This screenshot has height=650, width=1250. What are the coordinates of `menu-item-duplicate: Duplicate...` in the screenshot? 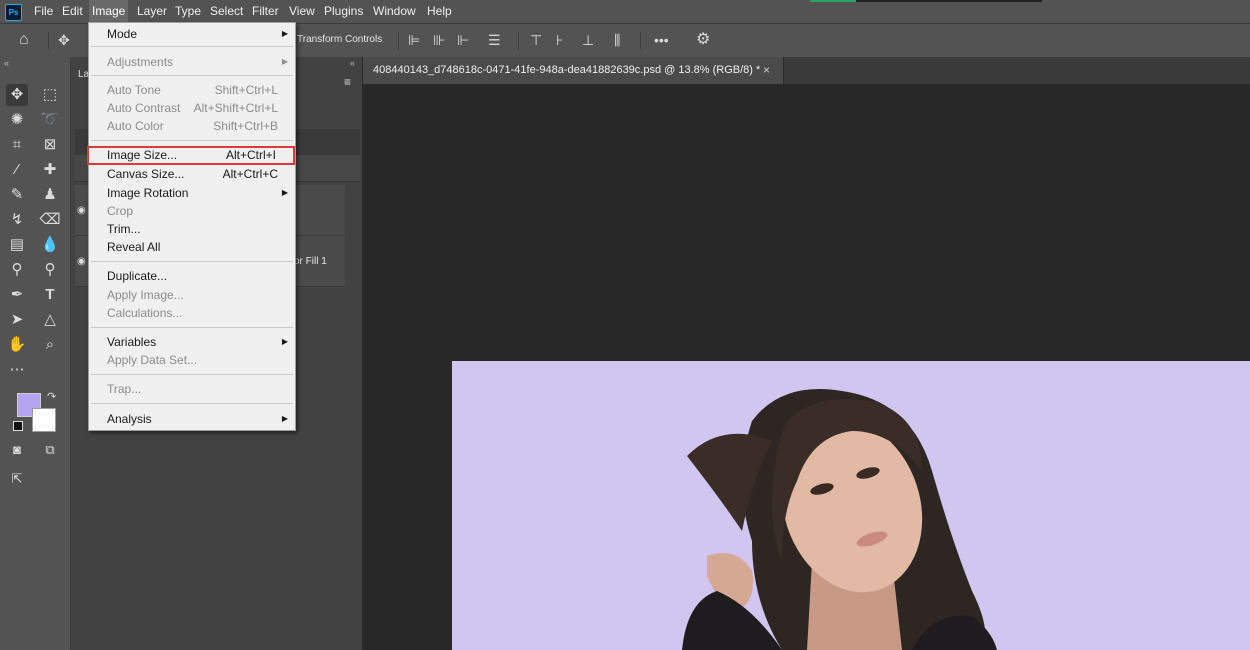 It's located at (192, 276).